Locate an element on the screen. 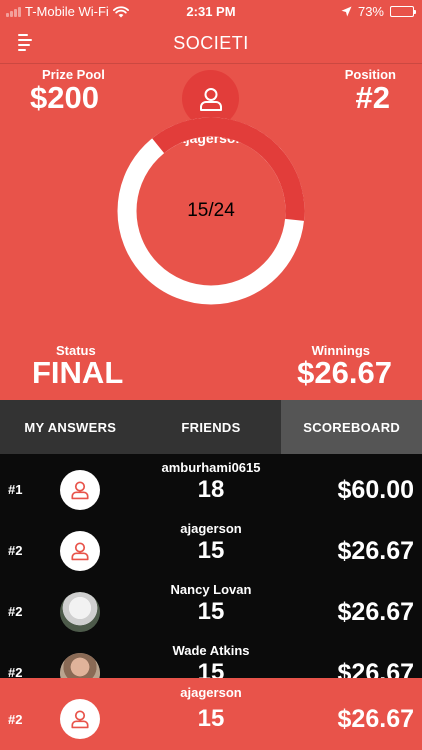 This screenshot has width=422, height=750. tab-bar: MY ANSWERS FRIENDS SCOREBOARD is located at coordinates (211, 427).